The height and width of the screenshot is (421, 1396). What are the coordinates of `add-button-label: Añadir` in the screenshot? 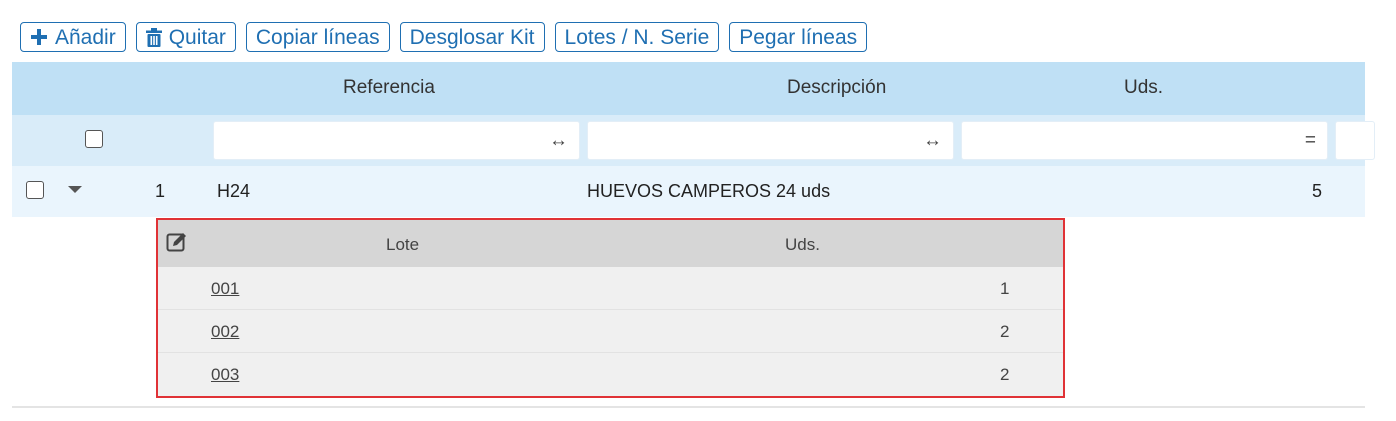 It's located at (85, 37).